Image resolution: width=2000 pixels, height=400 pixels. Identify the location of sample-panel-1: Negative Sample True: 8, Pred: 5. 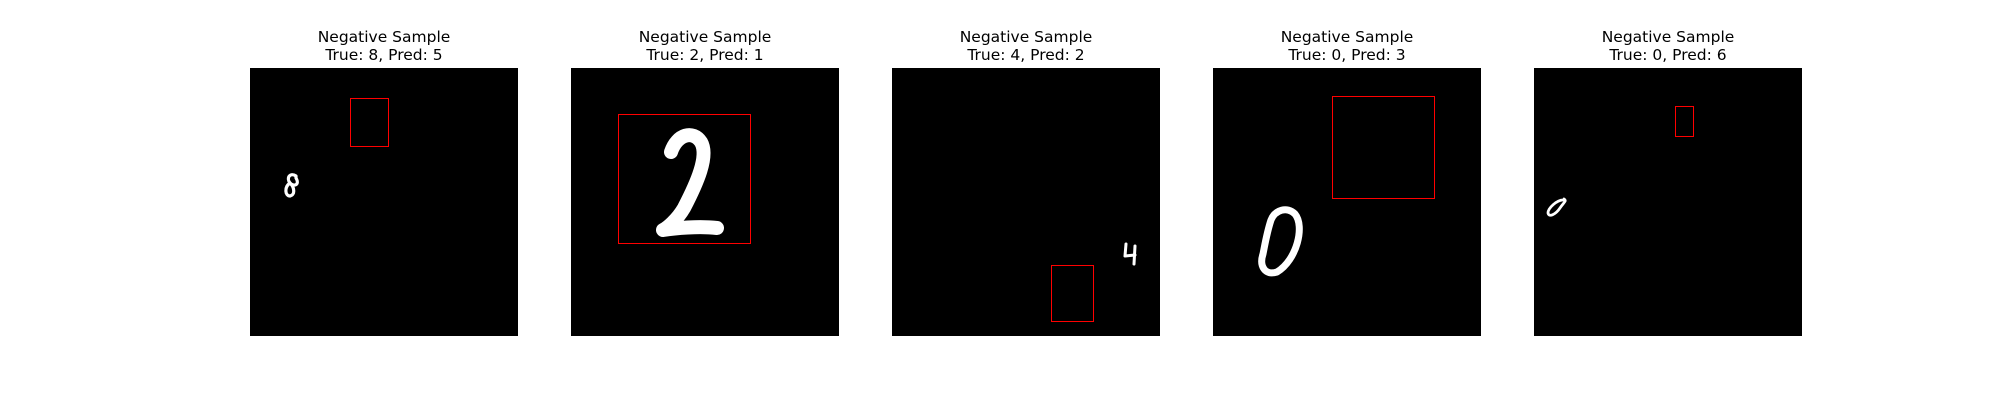
(384, 182).